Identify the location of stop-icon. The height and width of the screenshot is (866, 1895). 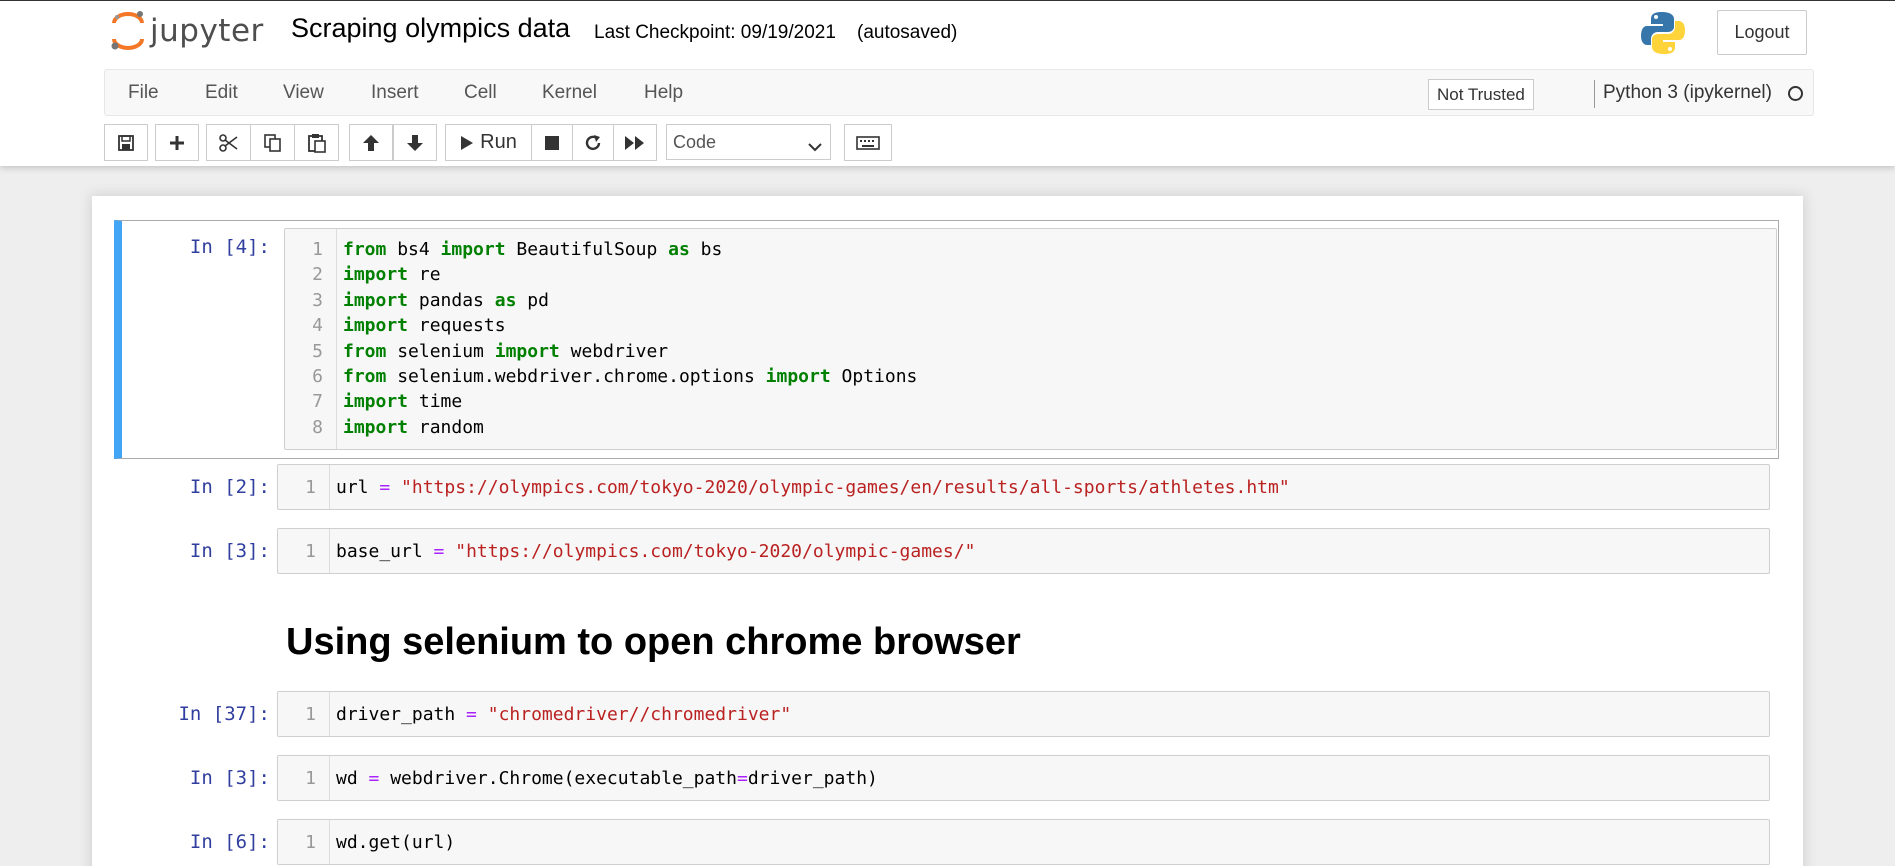
(552, 143).